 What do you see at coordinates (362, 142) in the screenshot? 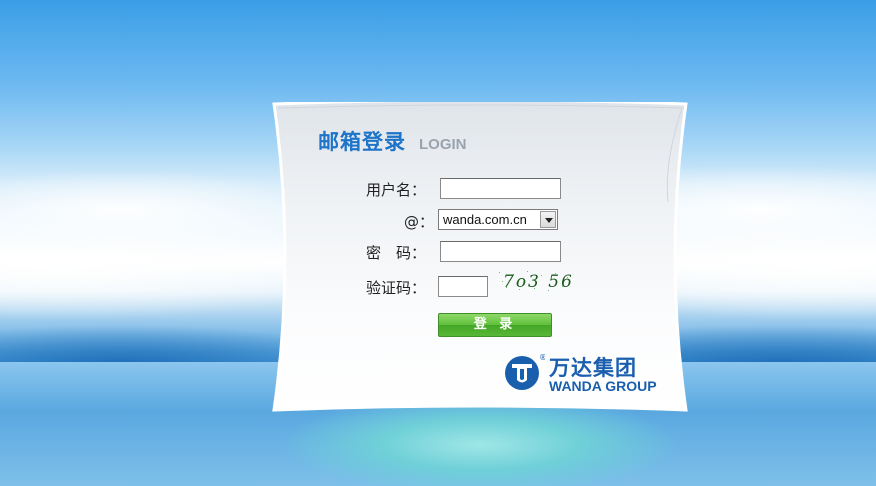
I see `login-title: 邮箱登录` at bounding box center [362, 142].